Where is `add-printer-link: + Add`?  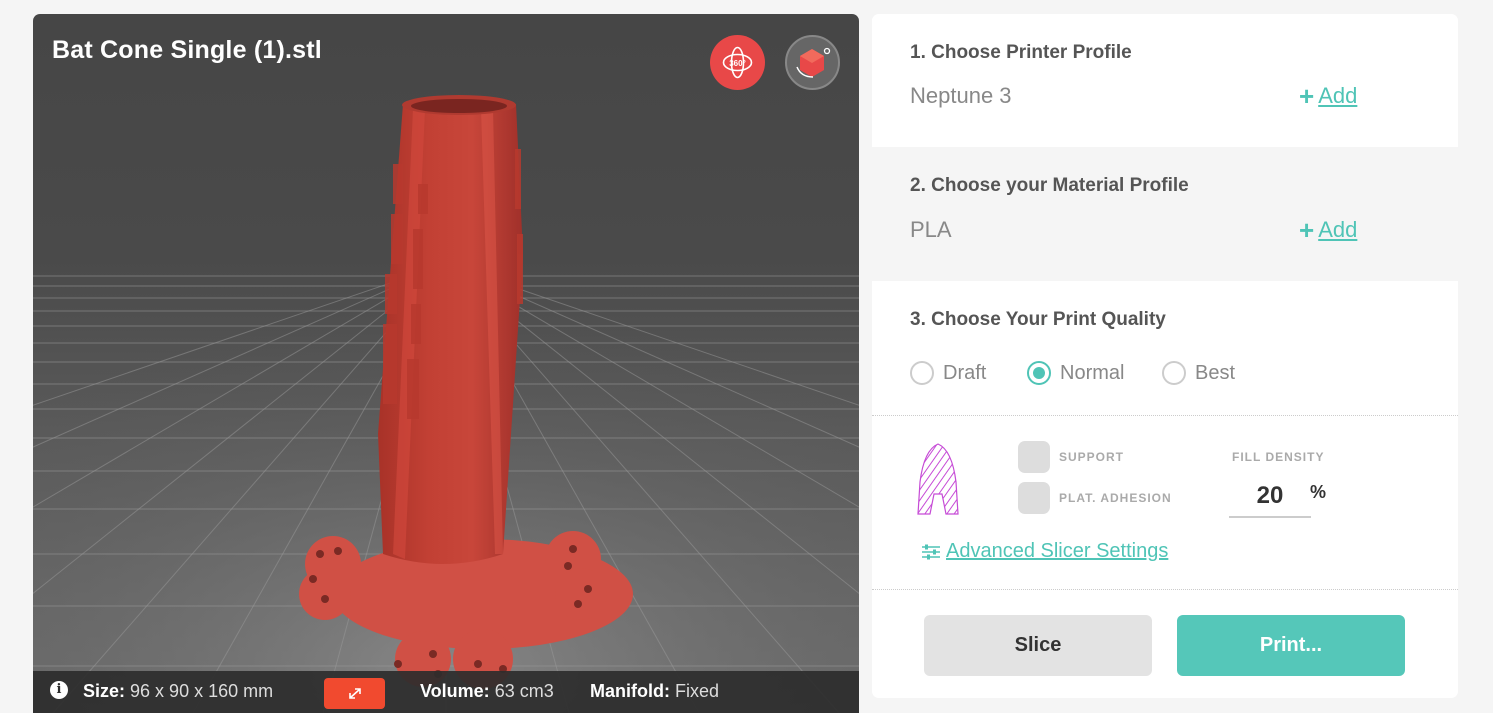 add-printer-link: + Add is located at coordinates (1328, 96).